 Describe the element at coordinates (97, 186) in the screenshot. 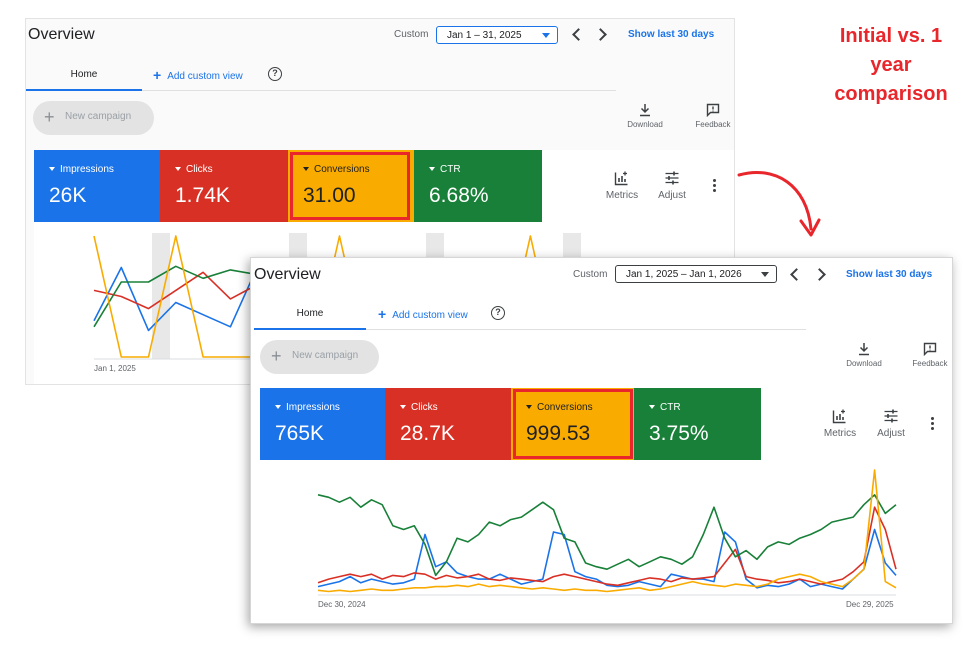

I see `metric-card-impressions: Impressions 26K` at that location.